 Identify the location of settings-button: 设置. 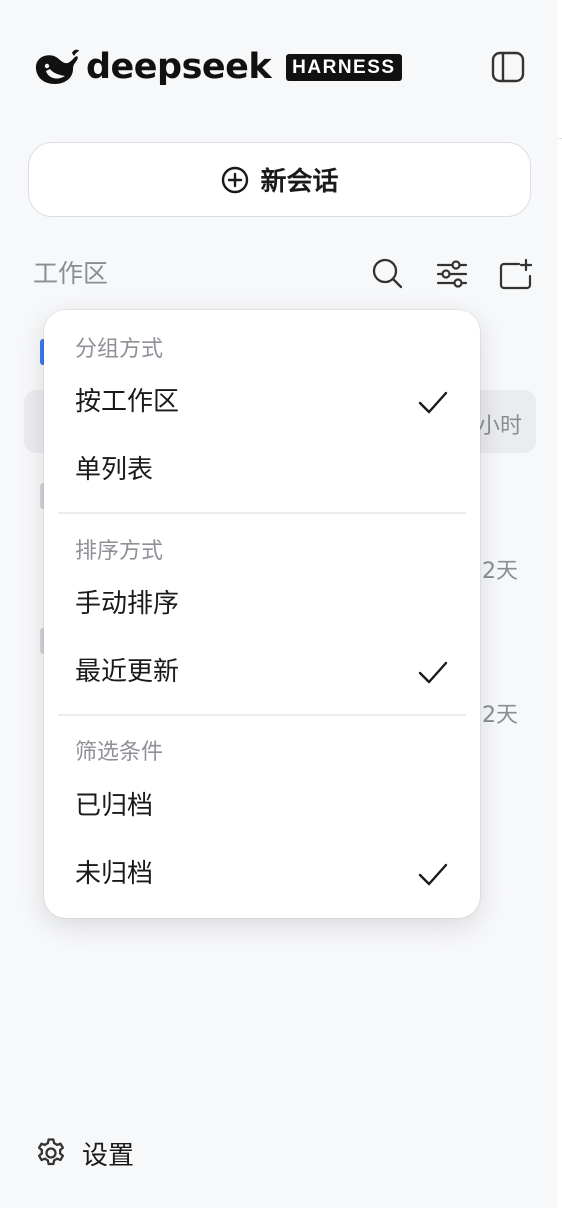
(84, 1153).